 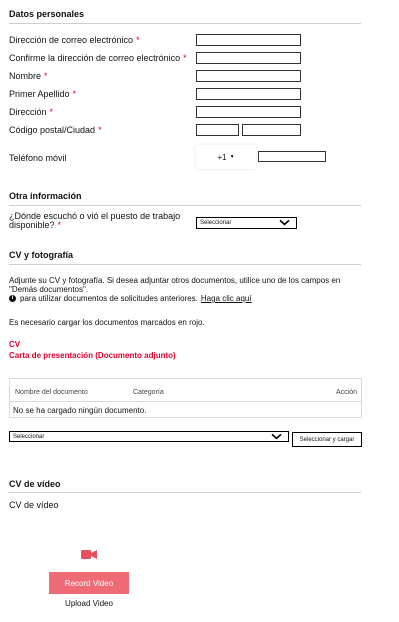 What do you see at coordinates (51, 392) in the screenshot?
I see `column-header-document: Nombre del documento` at bounding box center [51, 392].